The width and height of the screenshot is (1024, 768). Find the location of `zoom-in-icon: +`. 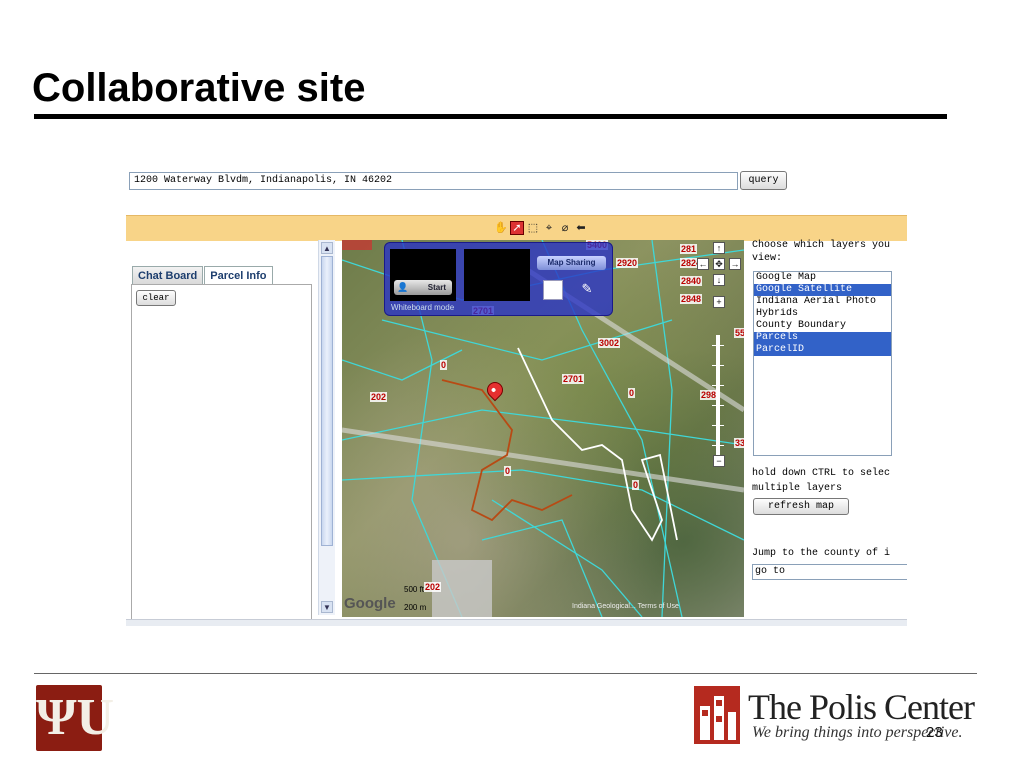

zoom-in-icon: + is located at coordinates (719, 302).